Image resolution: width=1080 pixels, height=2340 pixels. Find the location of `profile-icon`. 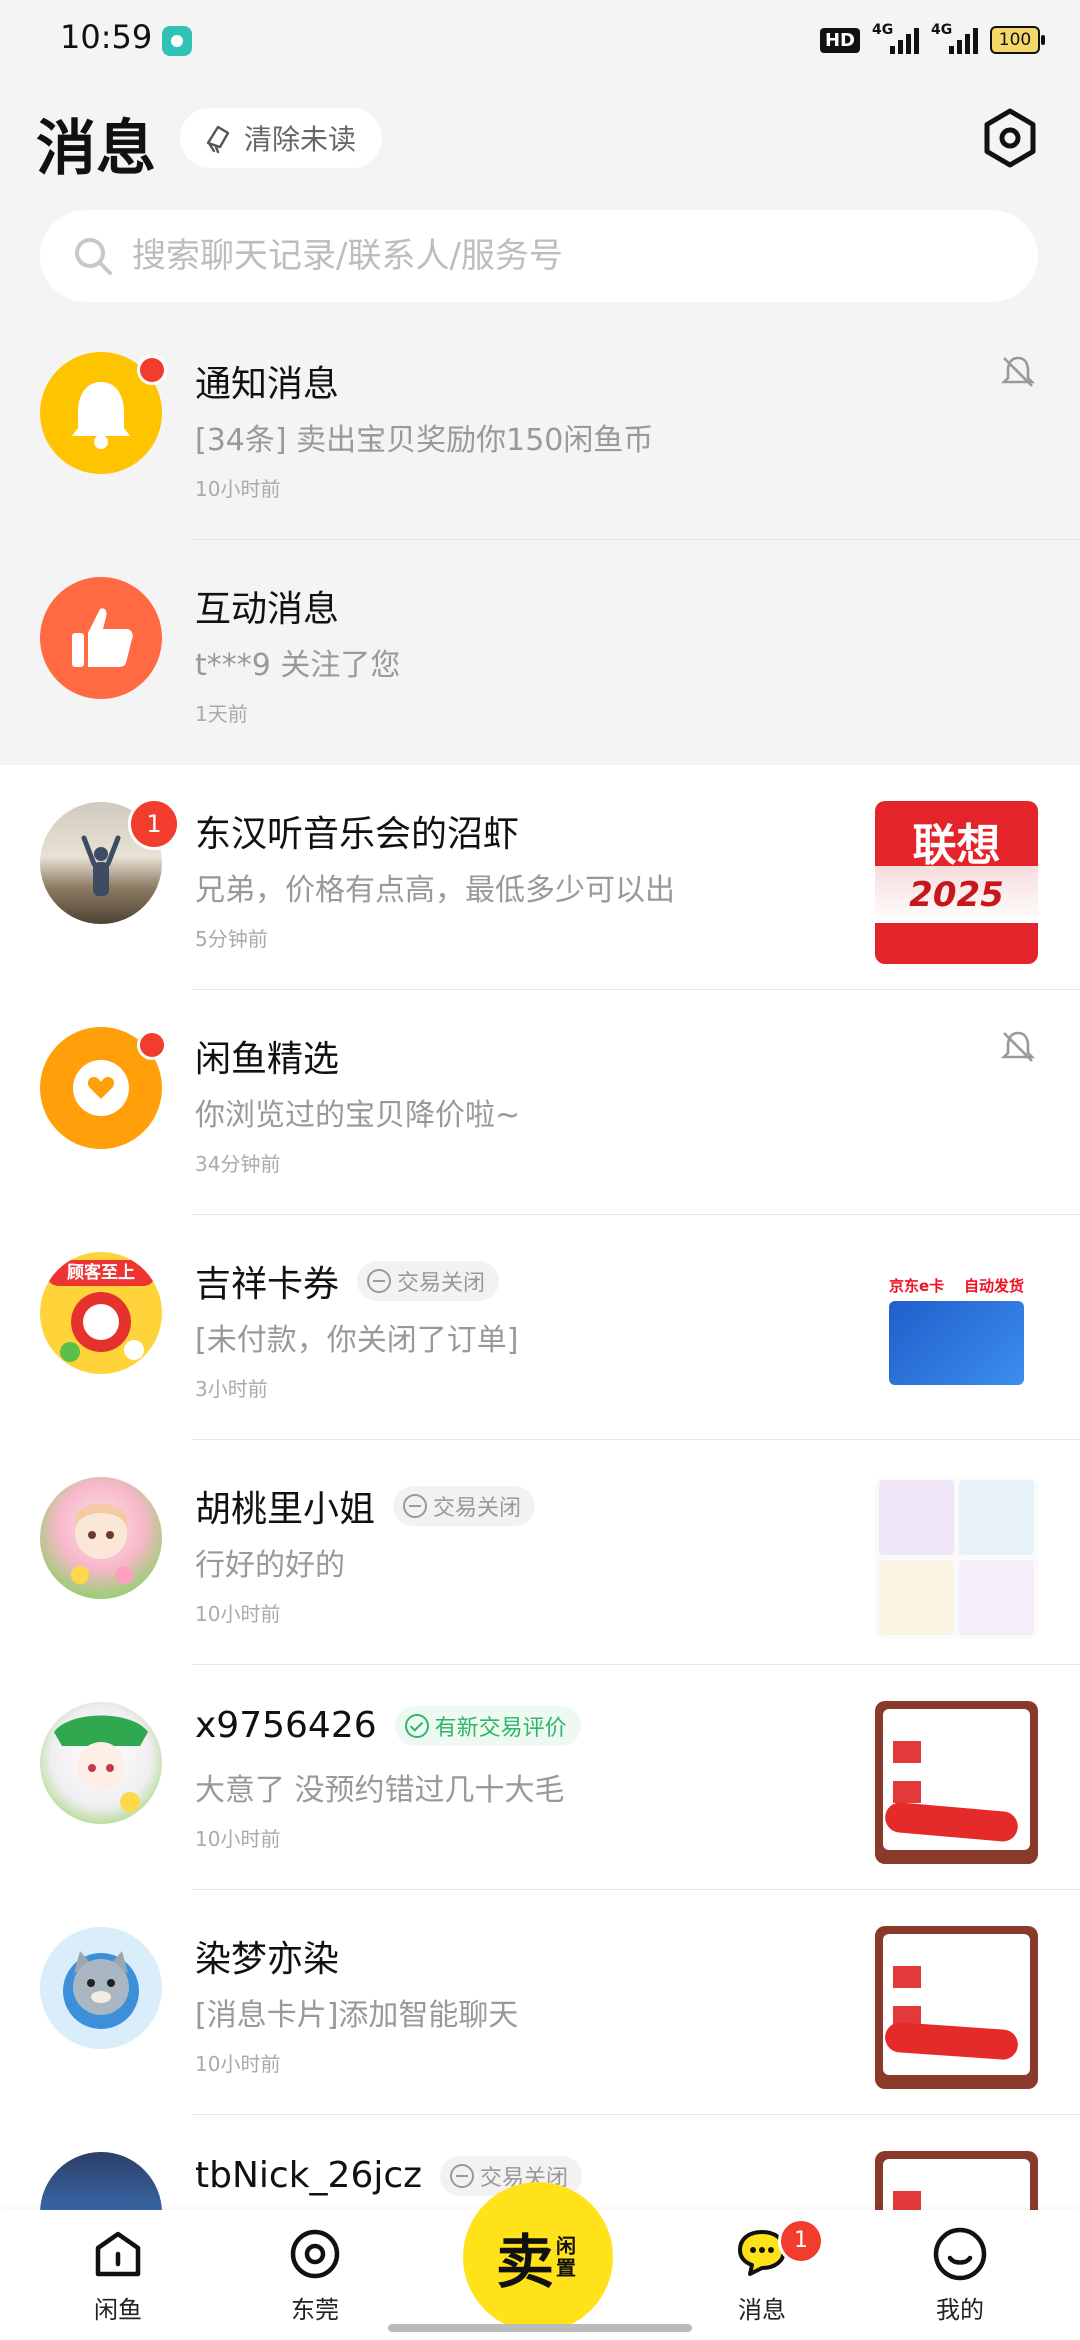

profile-icon is located at coordinates (960, 2254).